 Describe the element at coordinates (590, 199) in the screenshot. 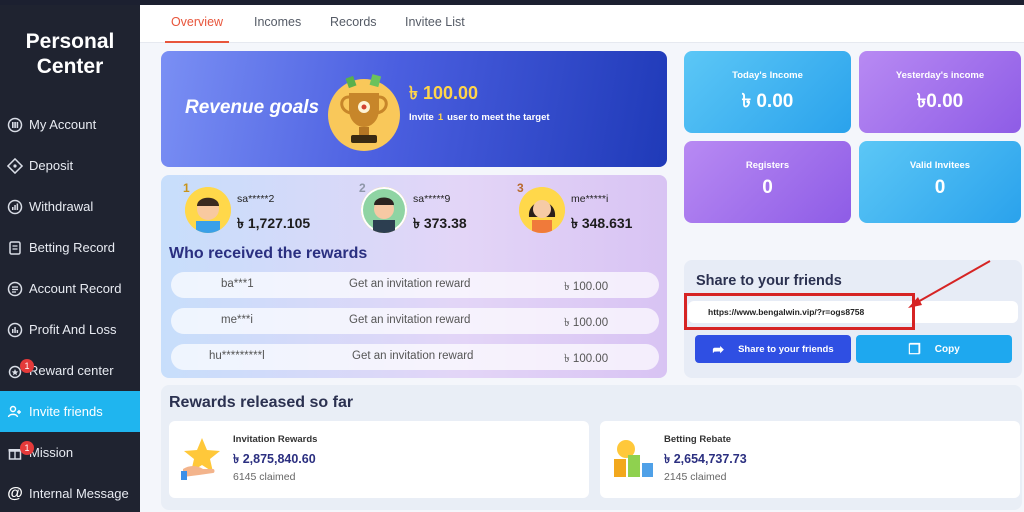

I see `rank-username: me*****i` at that location.